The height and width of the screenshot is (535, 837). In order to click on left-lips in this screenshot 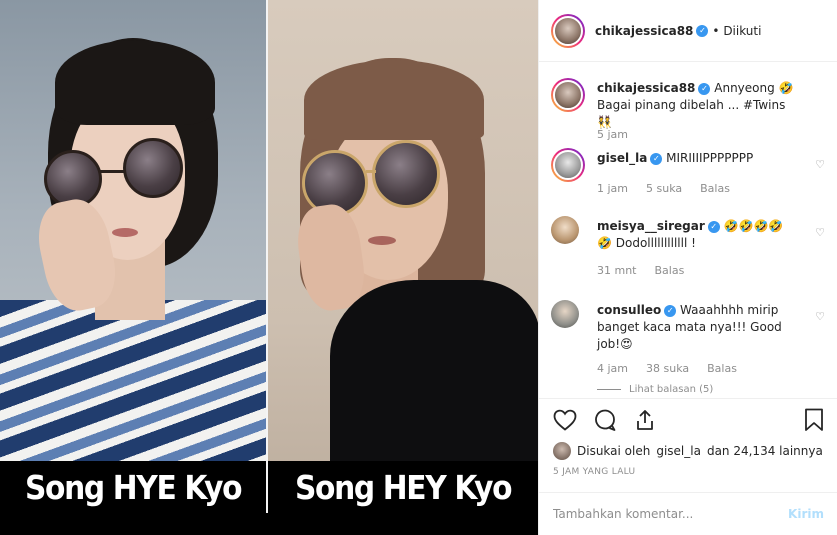, I will do `click(125, 232)`.